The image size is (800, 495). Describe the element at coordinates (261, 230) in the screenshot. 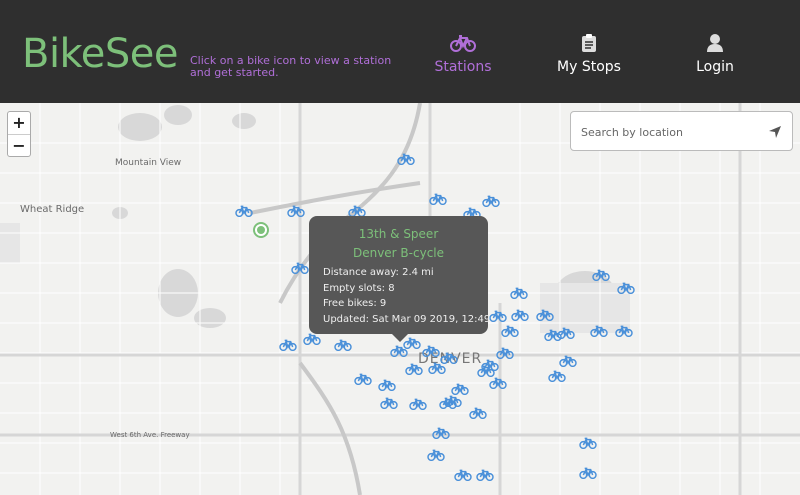

I see `user-location-marker` at that location.